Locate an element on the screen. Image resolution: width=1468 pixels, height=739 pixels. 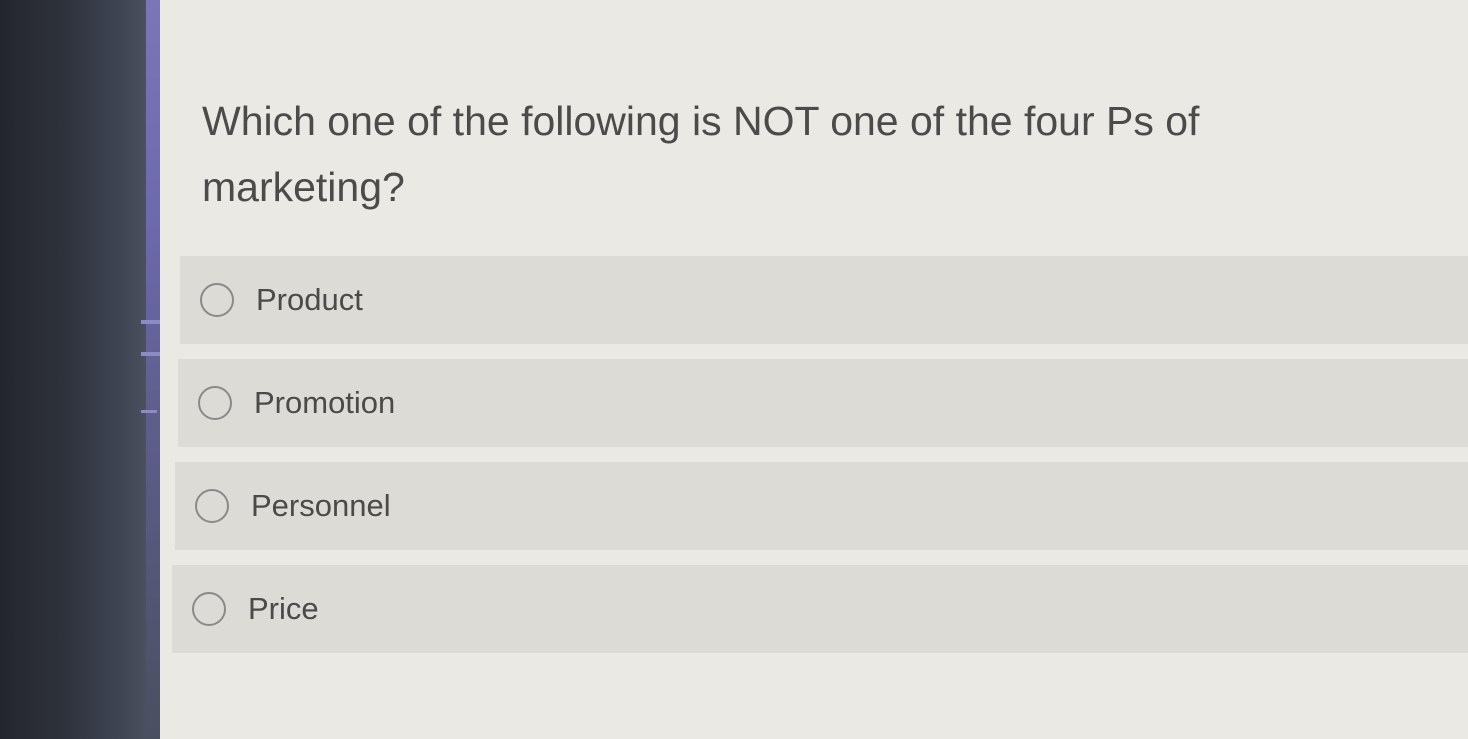
answer-option-label: Price is located at coordinates (283, 608).